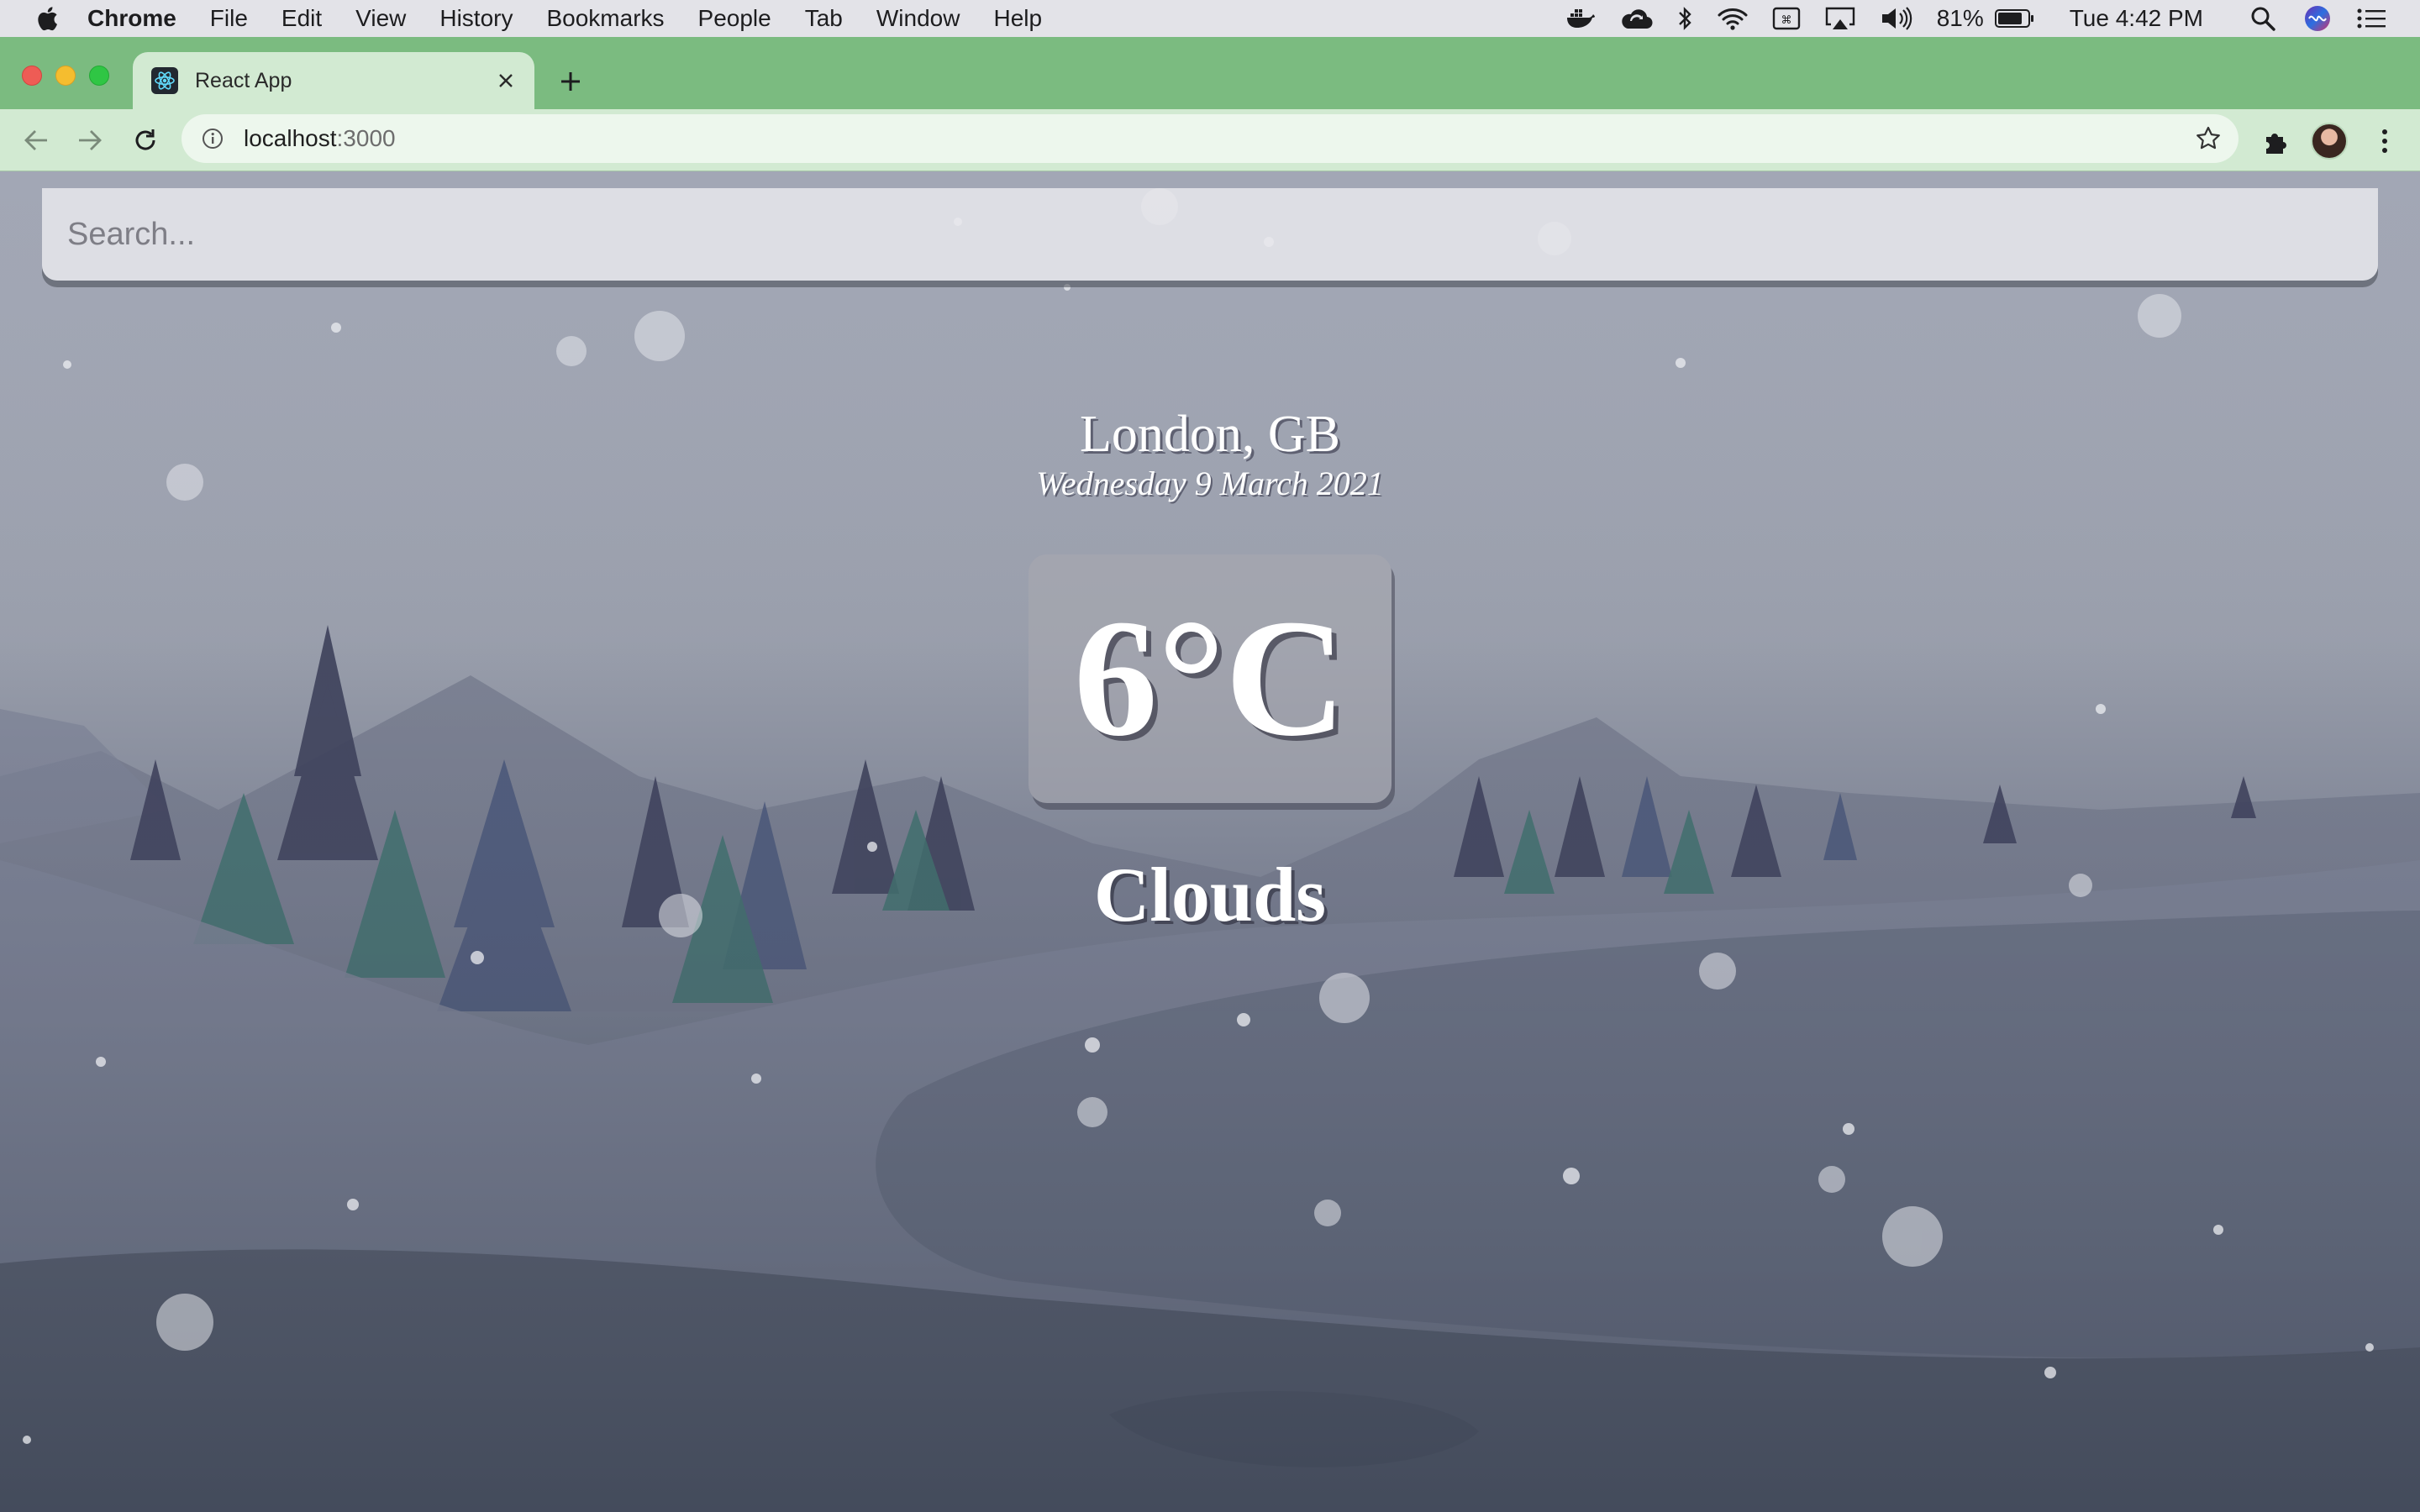 The width and height of the screenshot is (2420, 1512). I want to click on temperature-value: 6°C, so click(1210, 678).